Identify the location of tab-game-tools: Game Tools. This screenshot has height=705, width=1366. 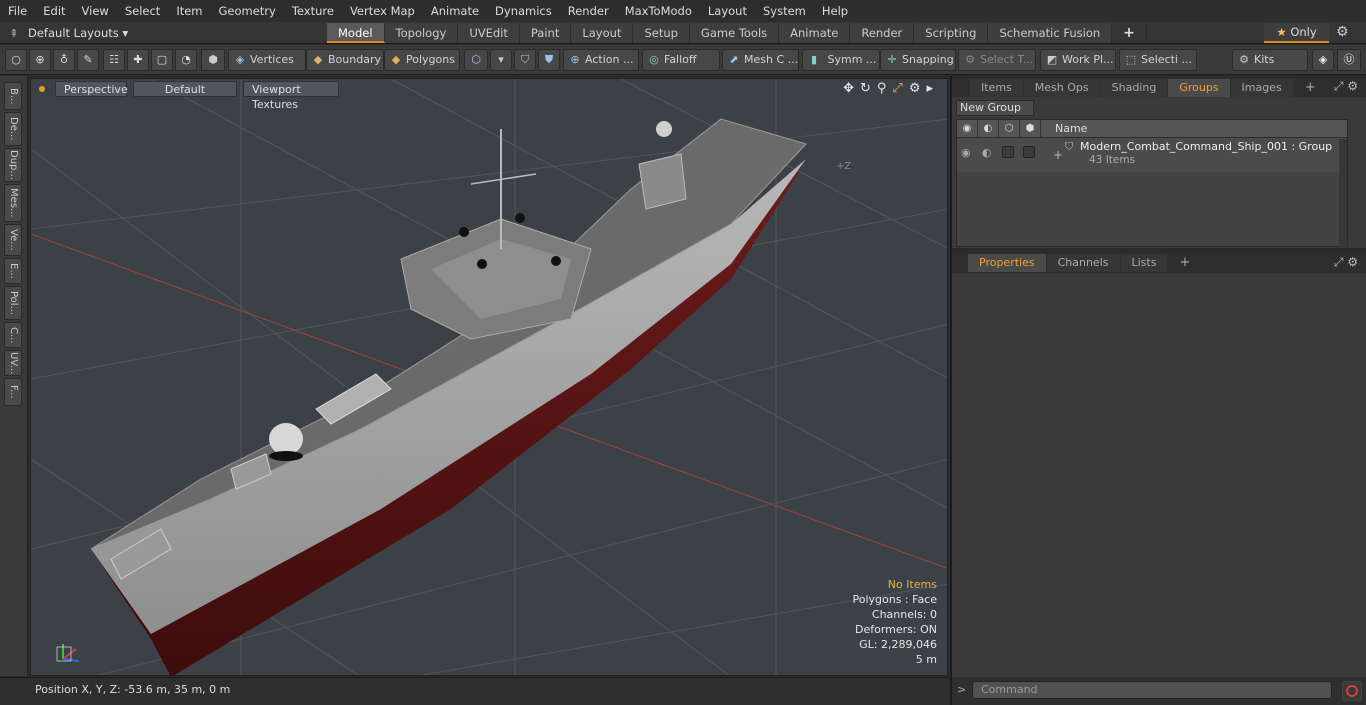
(734, 33).